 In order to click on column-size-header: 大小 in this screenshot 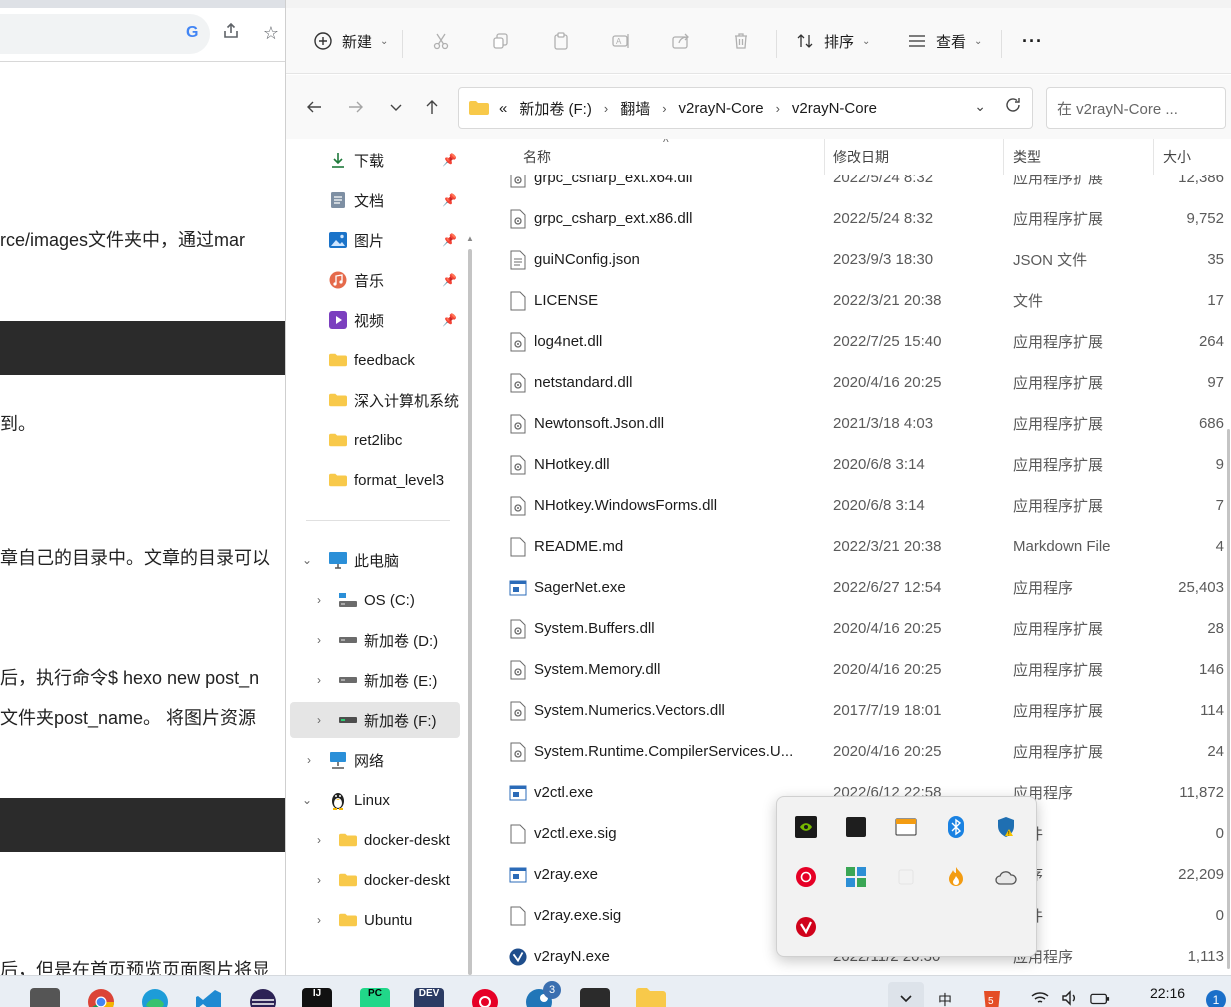, I will do `click(1177, 157)`.